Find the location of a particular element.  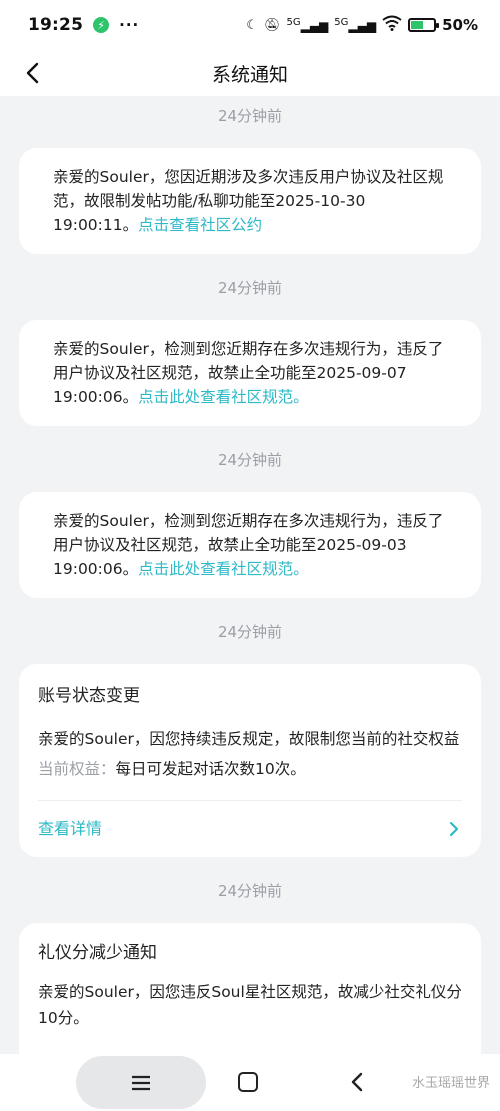

view-details-button: 查看详情 is located at coordinates (250, 829).